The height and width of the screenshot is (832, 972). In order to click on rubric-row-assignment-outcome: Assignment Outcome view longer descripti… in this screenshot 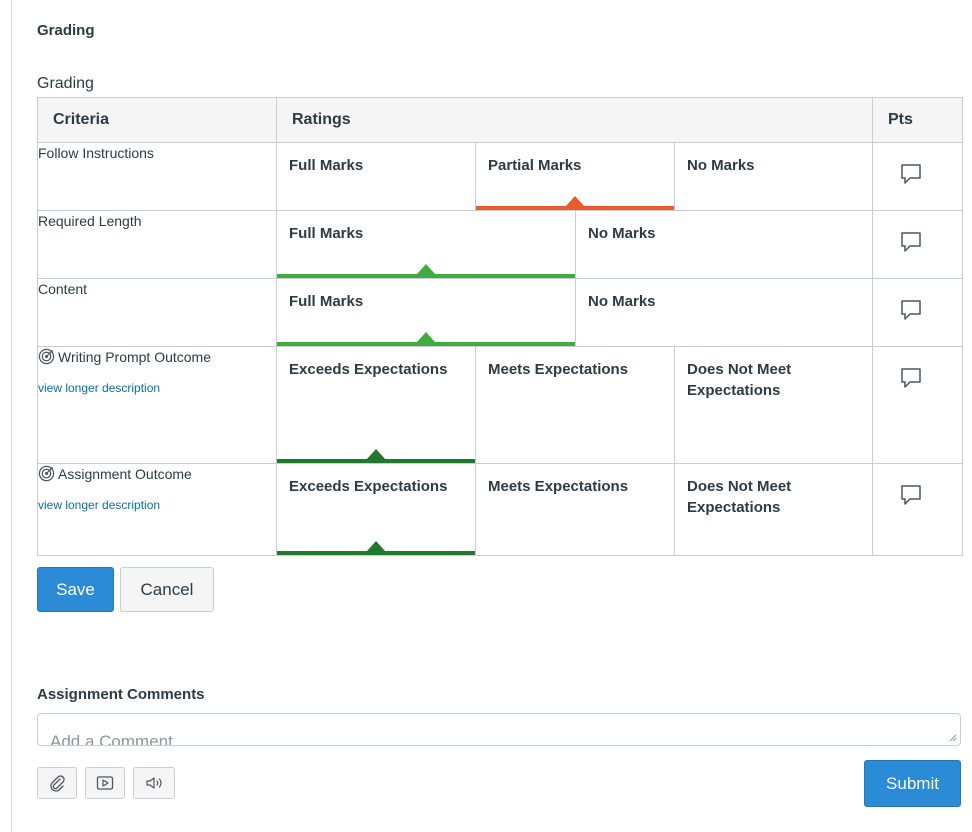, I will do `click(500, 509)`.